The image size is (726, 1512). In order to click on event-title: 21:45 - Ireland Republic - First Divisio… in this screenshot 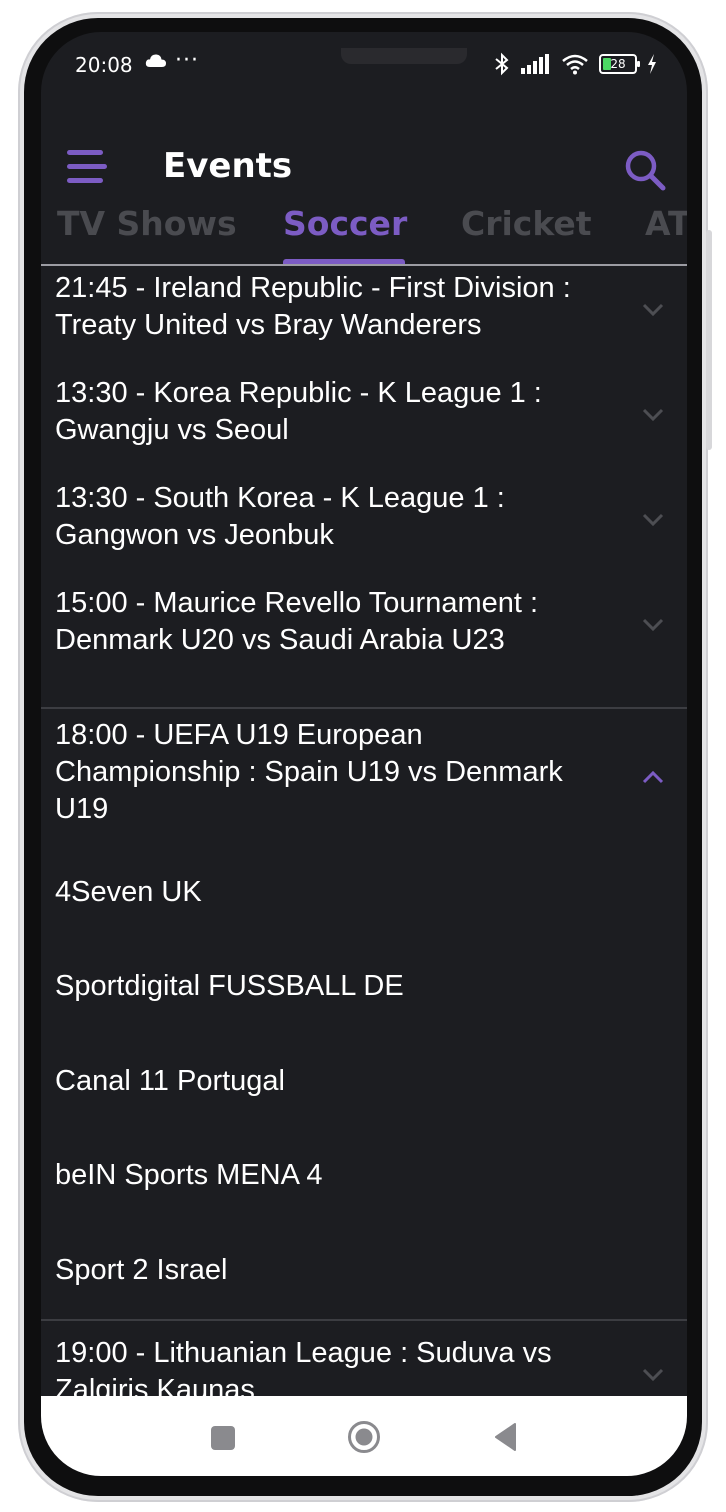, I will do `click(313, 306)`.